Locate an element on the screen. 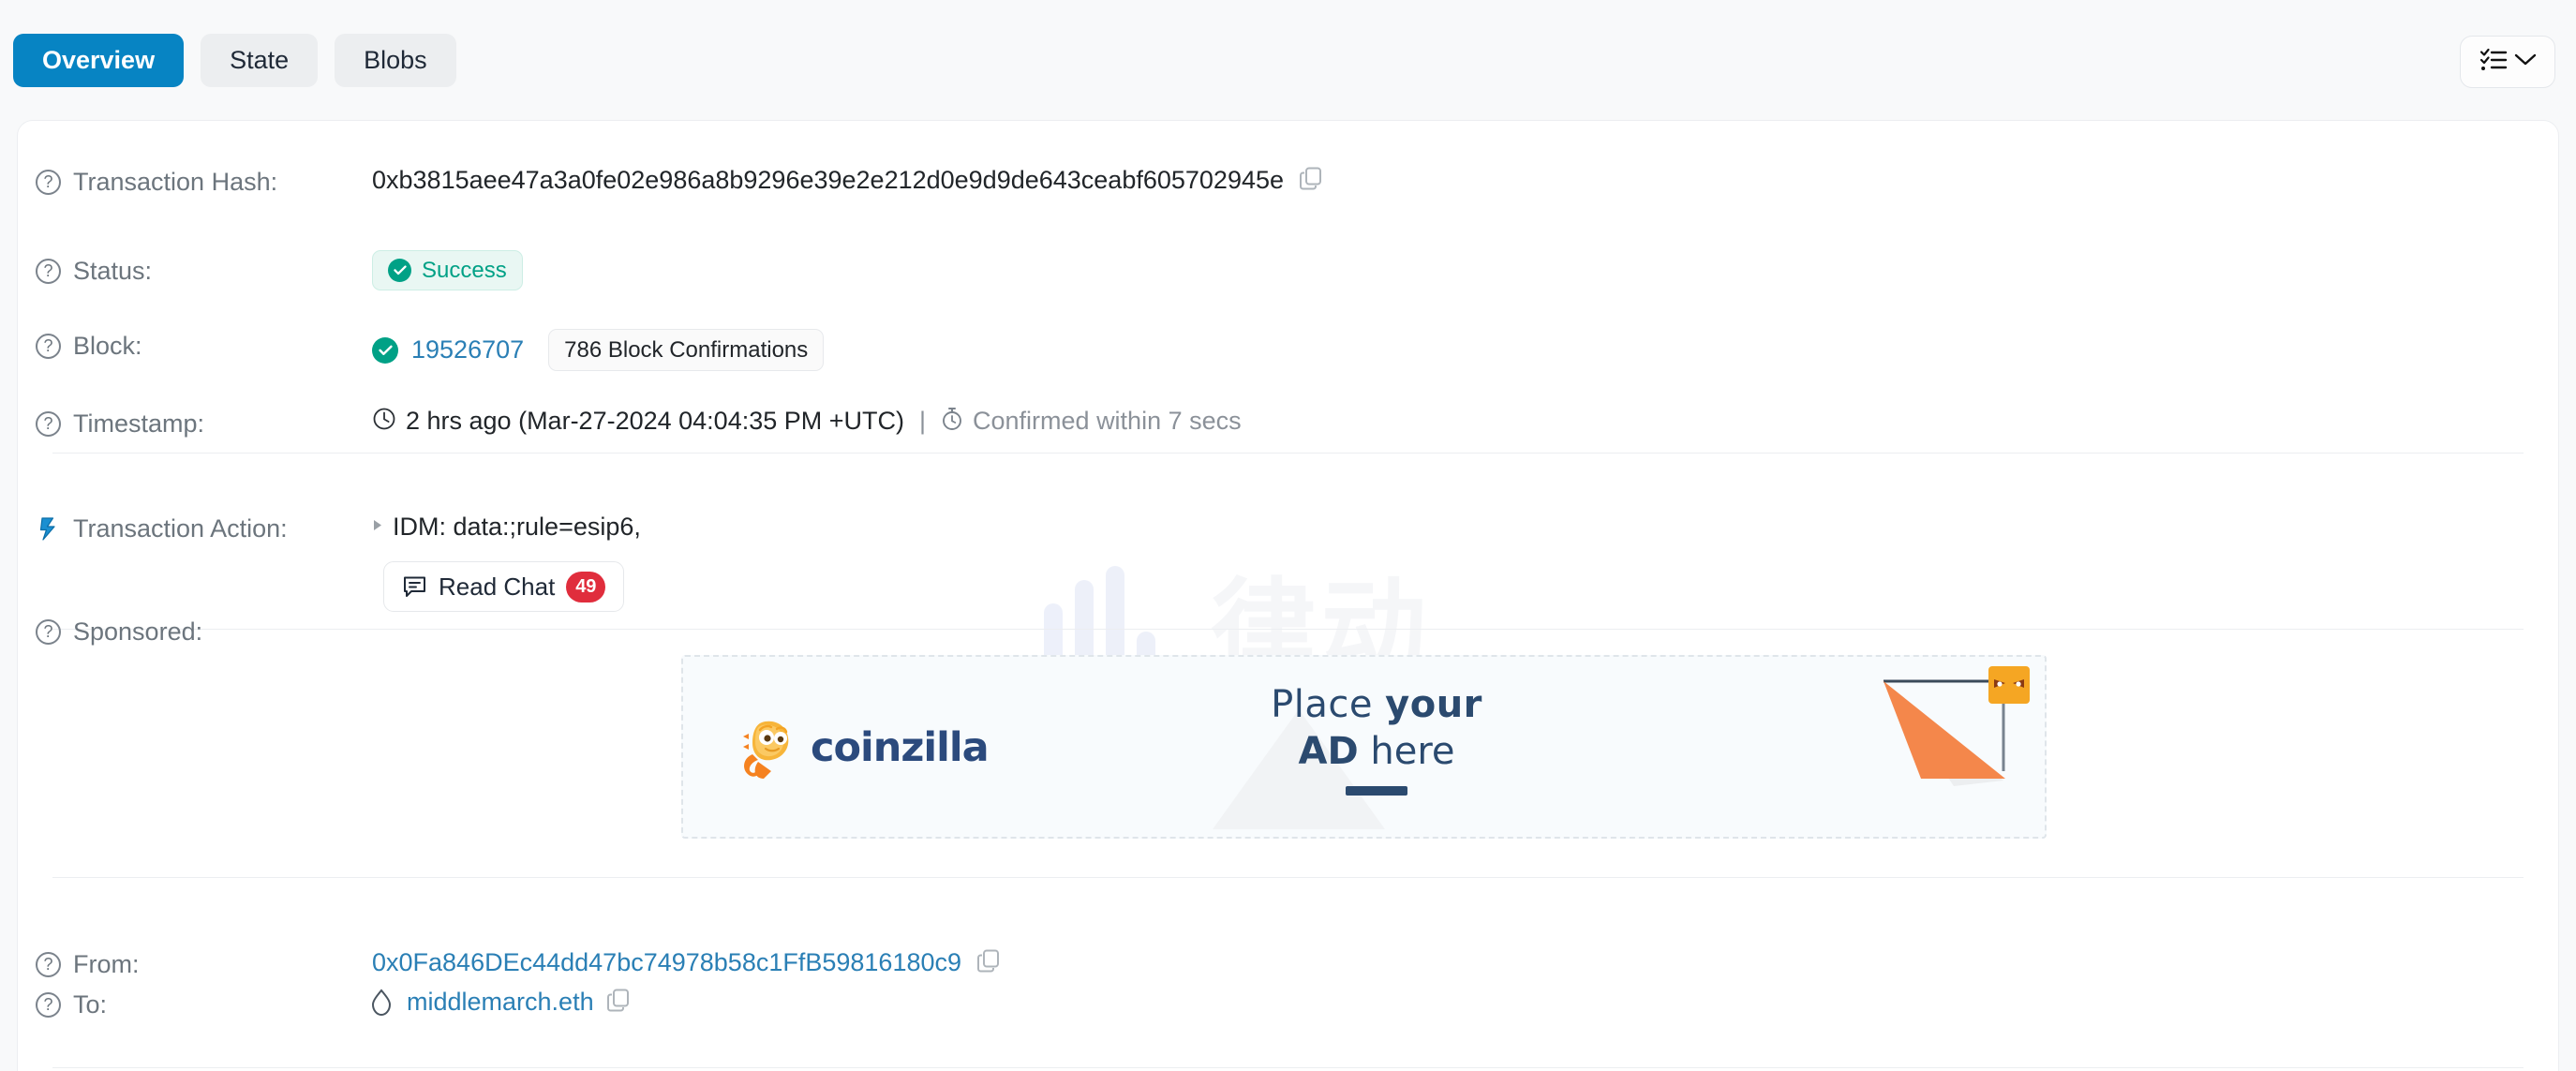  stopwatch-icon is located at coordinates (952, 421).